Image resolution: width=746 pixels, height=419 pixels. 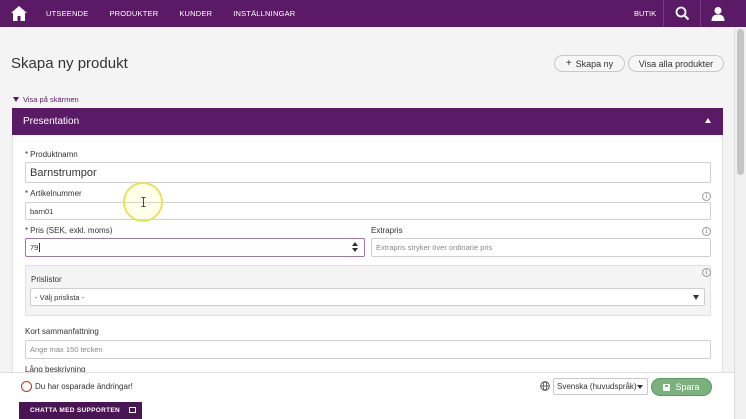 I want to click on text-cursor-icon, so click(x=143, y=202).